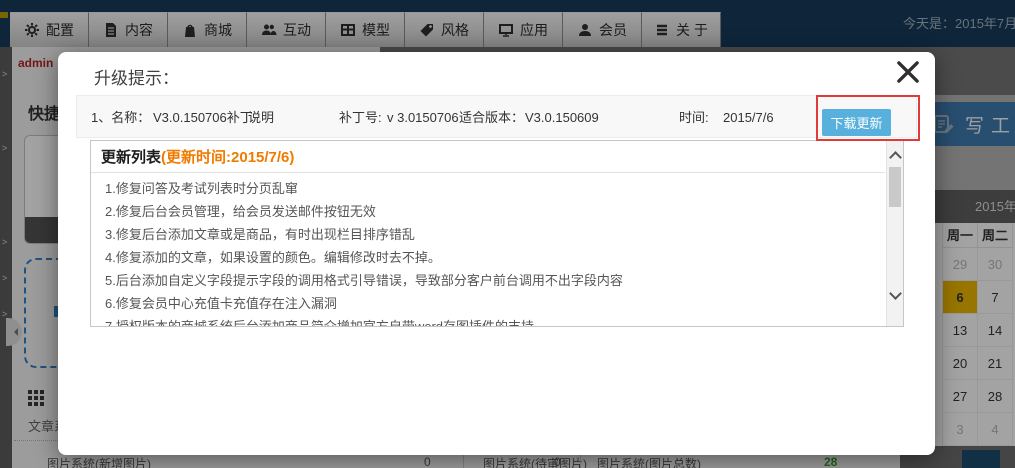  I want to click on patch-desc-label: 说明, so click(261, 117).